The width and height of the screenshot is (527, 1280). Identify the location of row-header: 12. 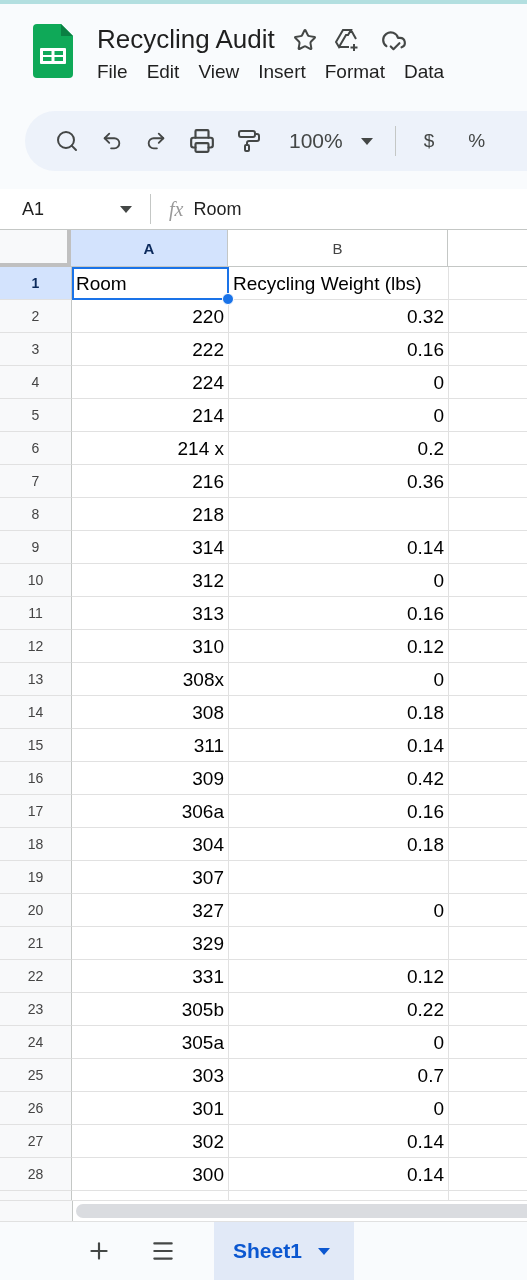
(36, 646).